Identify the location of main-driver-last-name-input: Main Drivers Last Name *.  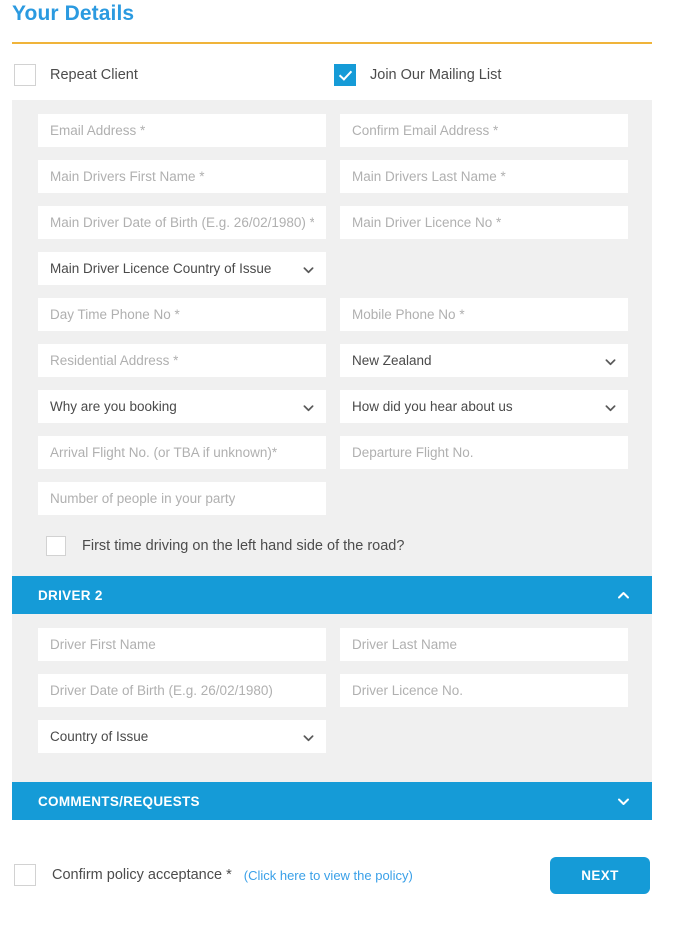
(484, 176).